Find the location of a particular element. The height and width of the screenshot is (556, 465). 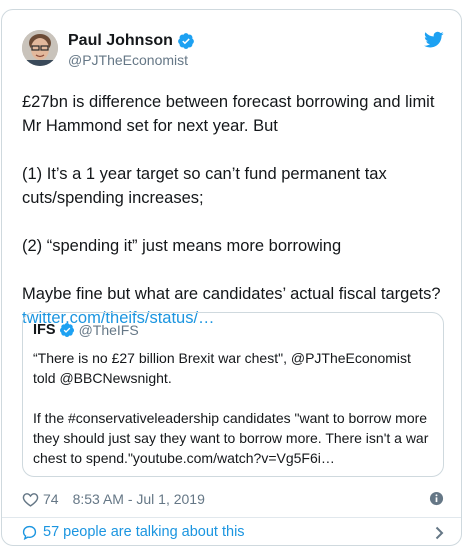

avatar is located at coordinates (40, 48).